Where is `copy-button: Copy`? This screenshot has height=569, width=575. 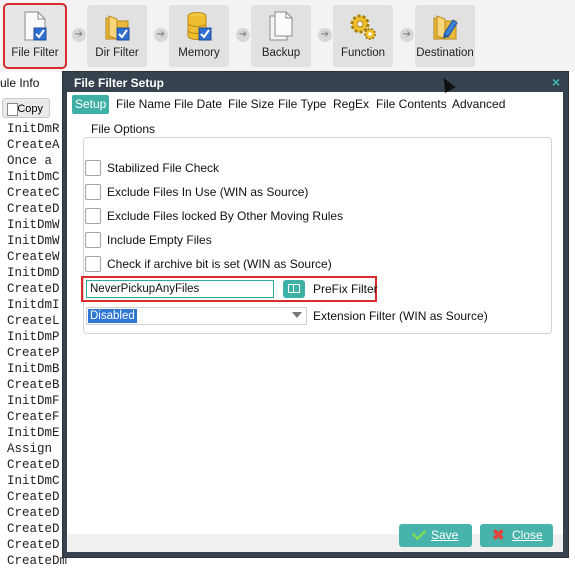 copy-button: Copy is located at coordinates (26, 108).